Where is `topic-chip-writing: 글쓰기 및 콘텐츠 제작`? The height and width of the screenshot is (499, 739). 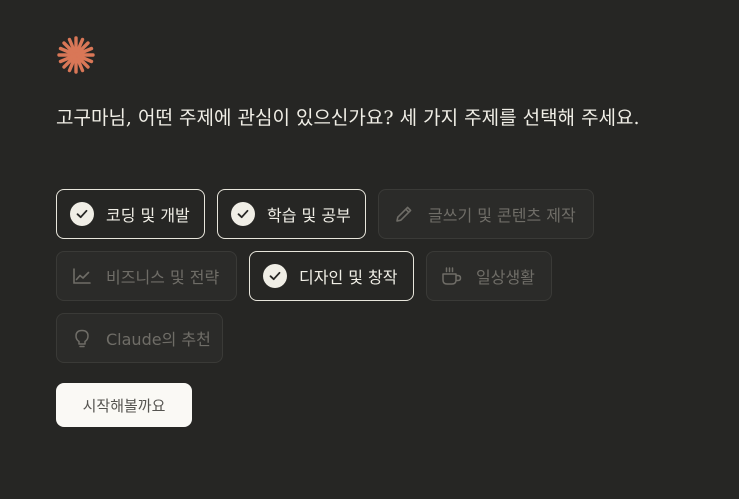 topic-chip-writing: 글쓰기 및 콘텐츠 제작 is located at coordinates (486, 214).